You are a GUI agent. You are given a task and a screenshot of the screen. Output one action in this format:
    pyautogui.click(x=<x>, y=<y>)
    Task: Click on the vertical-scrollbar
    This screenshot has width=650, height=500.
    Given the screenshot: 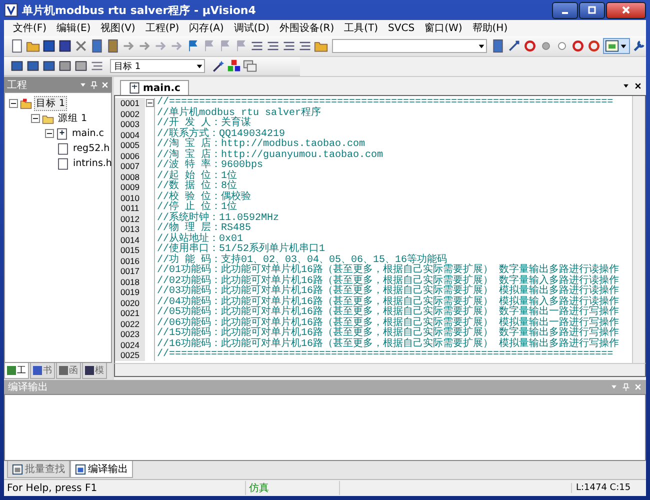 What is the action you would take?
    pyautogui.click(x=638, y=229)
    